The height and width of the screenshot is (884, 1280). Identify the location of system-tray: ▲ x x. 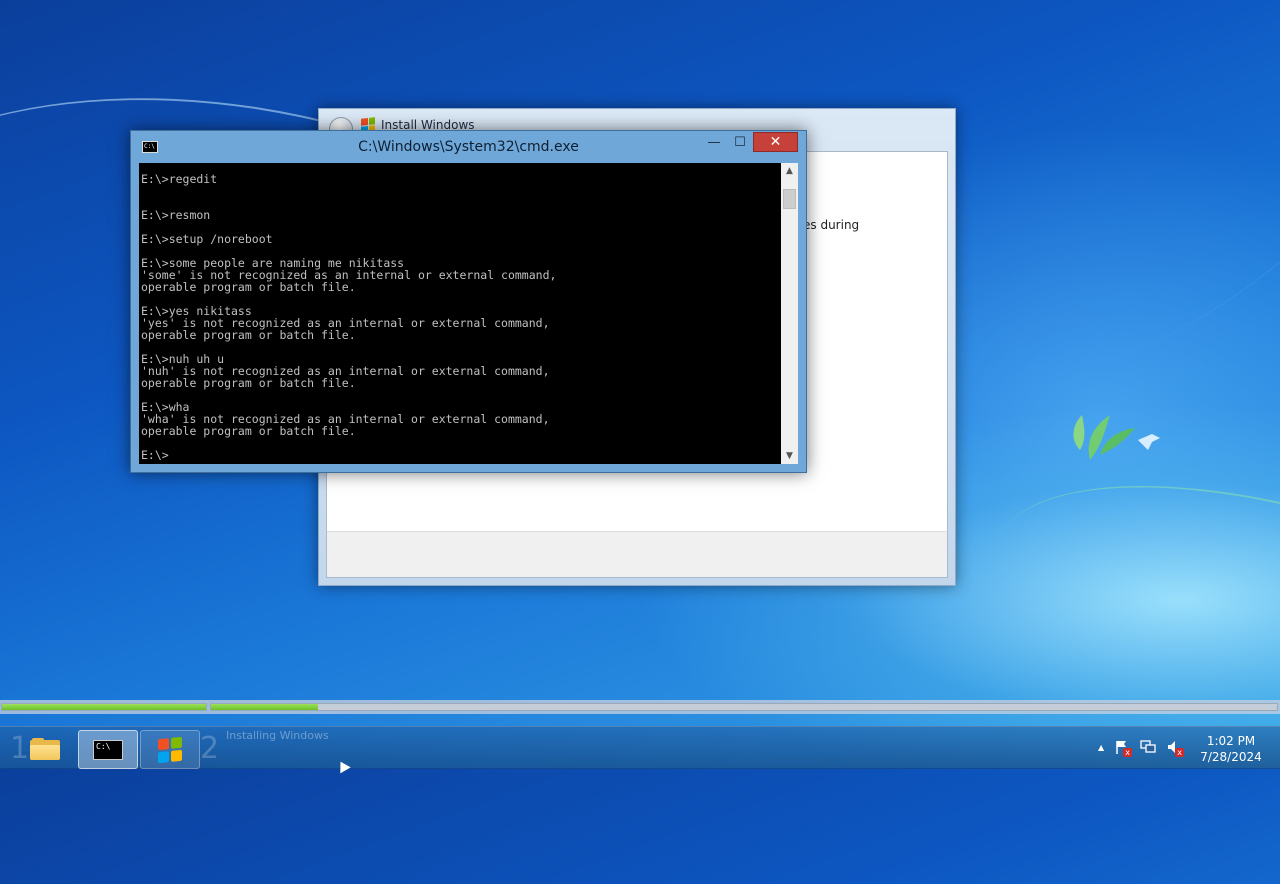
(1141, 748).